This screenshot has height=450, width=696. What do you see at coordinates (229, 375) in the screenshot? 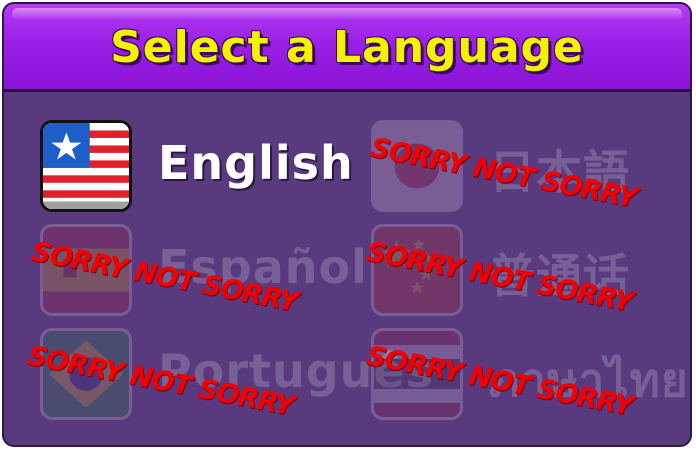
I see `language-option-portuguese: Português SORRY NOT SORRY` at bounding box center [229, 375].